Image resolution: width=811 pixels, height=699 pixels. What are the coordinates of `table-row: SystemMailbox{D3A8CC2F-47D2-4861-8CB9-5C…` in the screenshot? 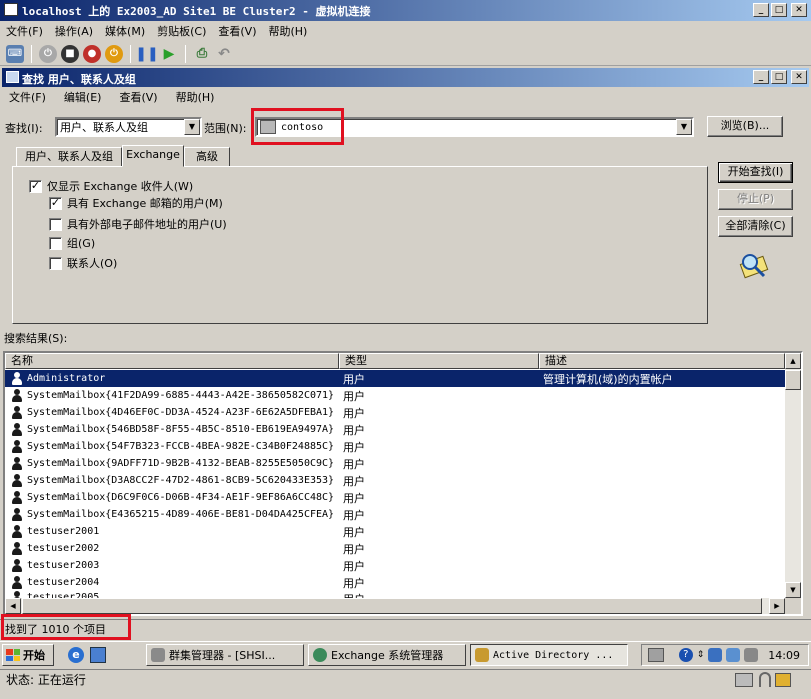 It's located at (395, 480).